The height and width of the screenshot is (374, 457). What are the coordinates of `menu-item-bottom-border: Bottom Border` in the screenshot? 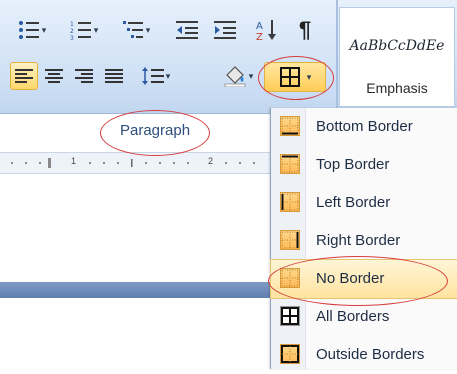 It's located at (364, 127).